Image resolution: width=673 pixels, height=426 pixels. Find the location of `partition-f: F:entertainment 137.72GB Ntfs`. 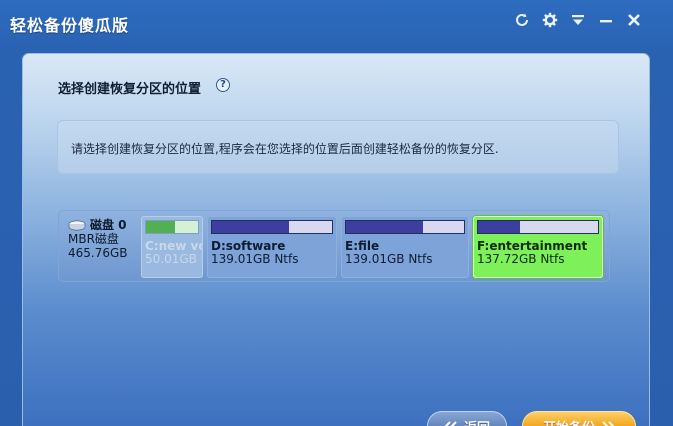

partition-f: F:entertainment 137.72GB Ntfs is located at coordinates (538, 247).